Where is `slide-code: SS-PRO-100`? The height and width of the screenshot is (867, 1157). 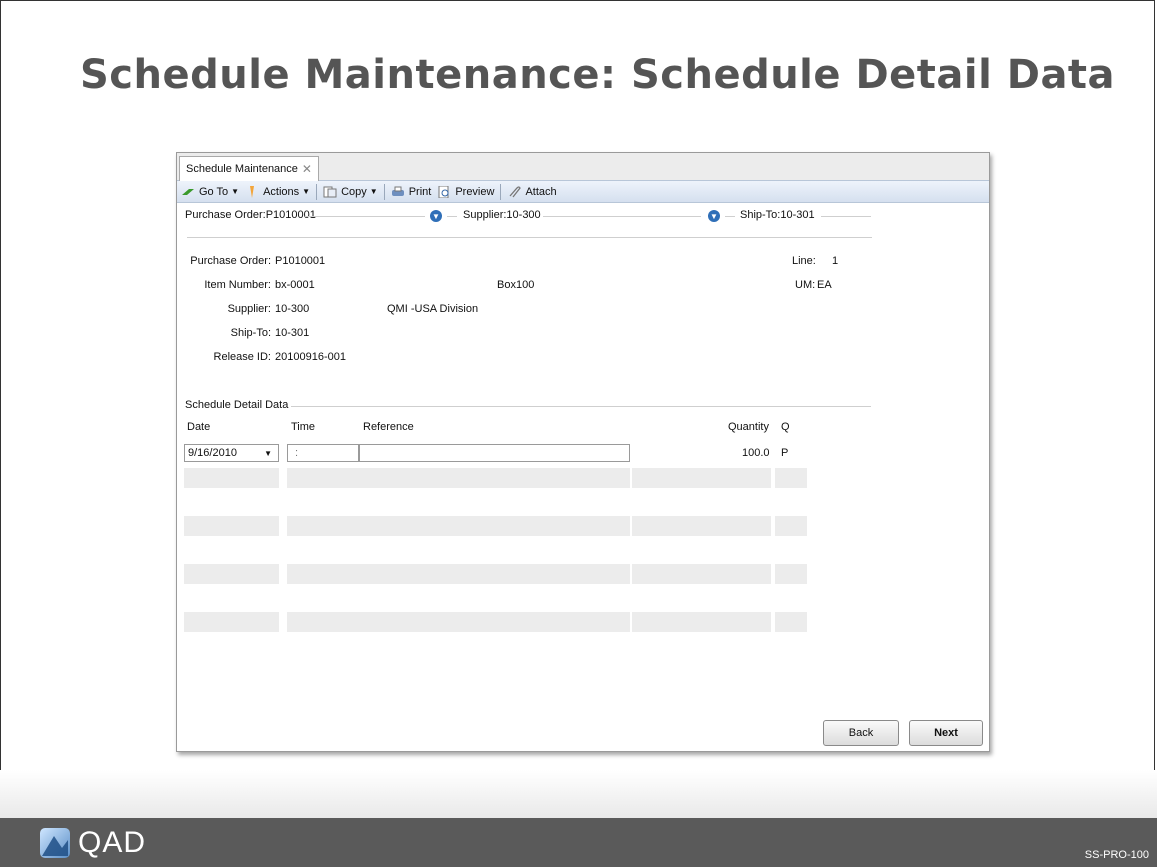 slide-code: SS-PRO-100 is located at coordinates (1116, 855).